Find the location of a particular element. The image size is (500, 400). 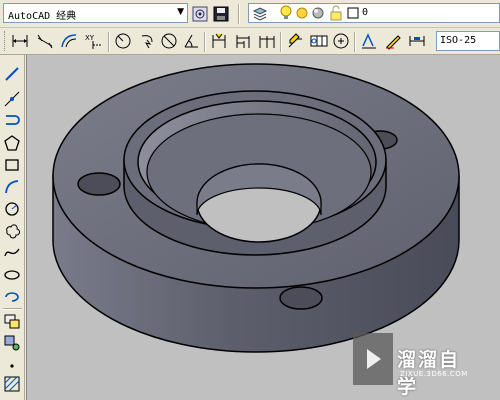

layer-control: 0 is located at coordinates (374, 13).